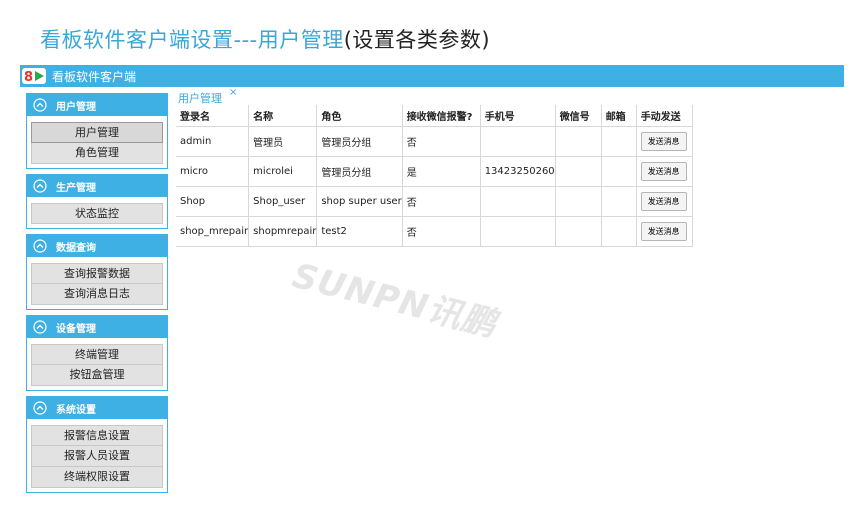  What do you see at coordinates (94, 76) in the screenshot?
I see `app-title: 看板软件客户端` at bounding box center [94, 76].